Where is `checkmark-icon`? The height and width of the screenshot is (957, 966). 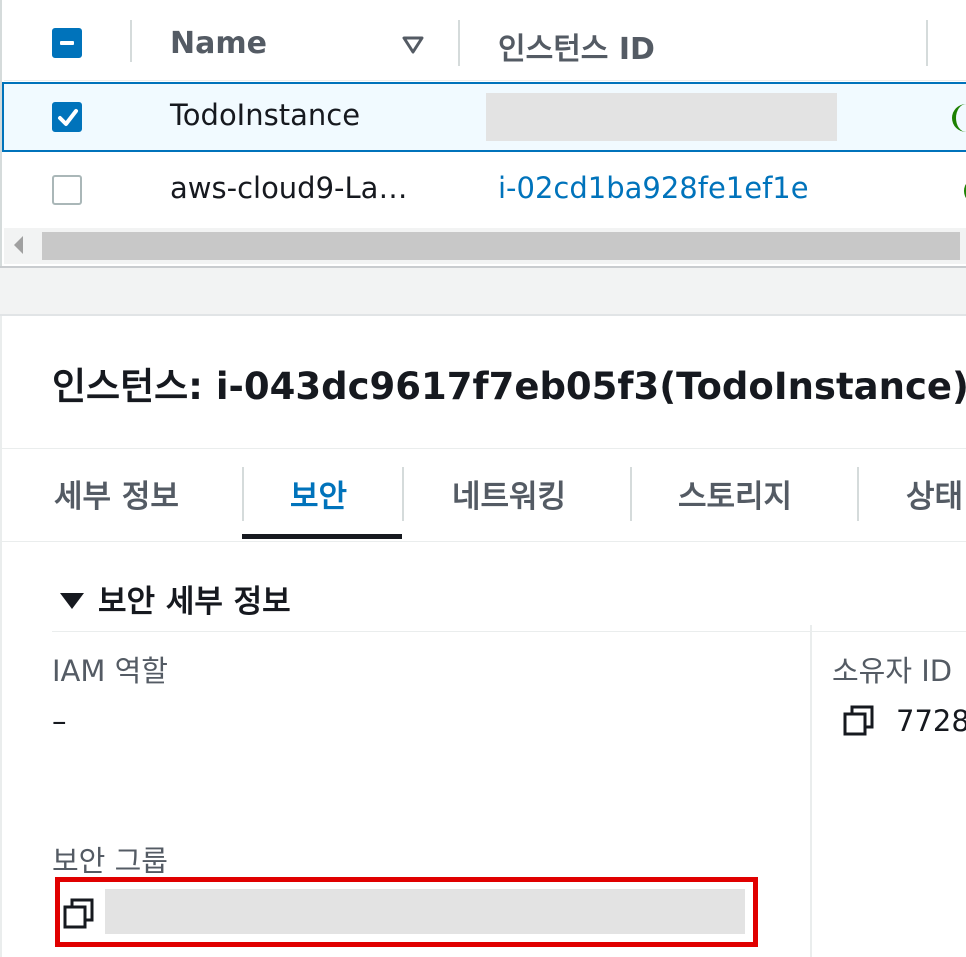
checkmark-icon is located at coordinates (68, 117).